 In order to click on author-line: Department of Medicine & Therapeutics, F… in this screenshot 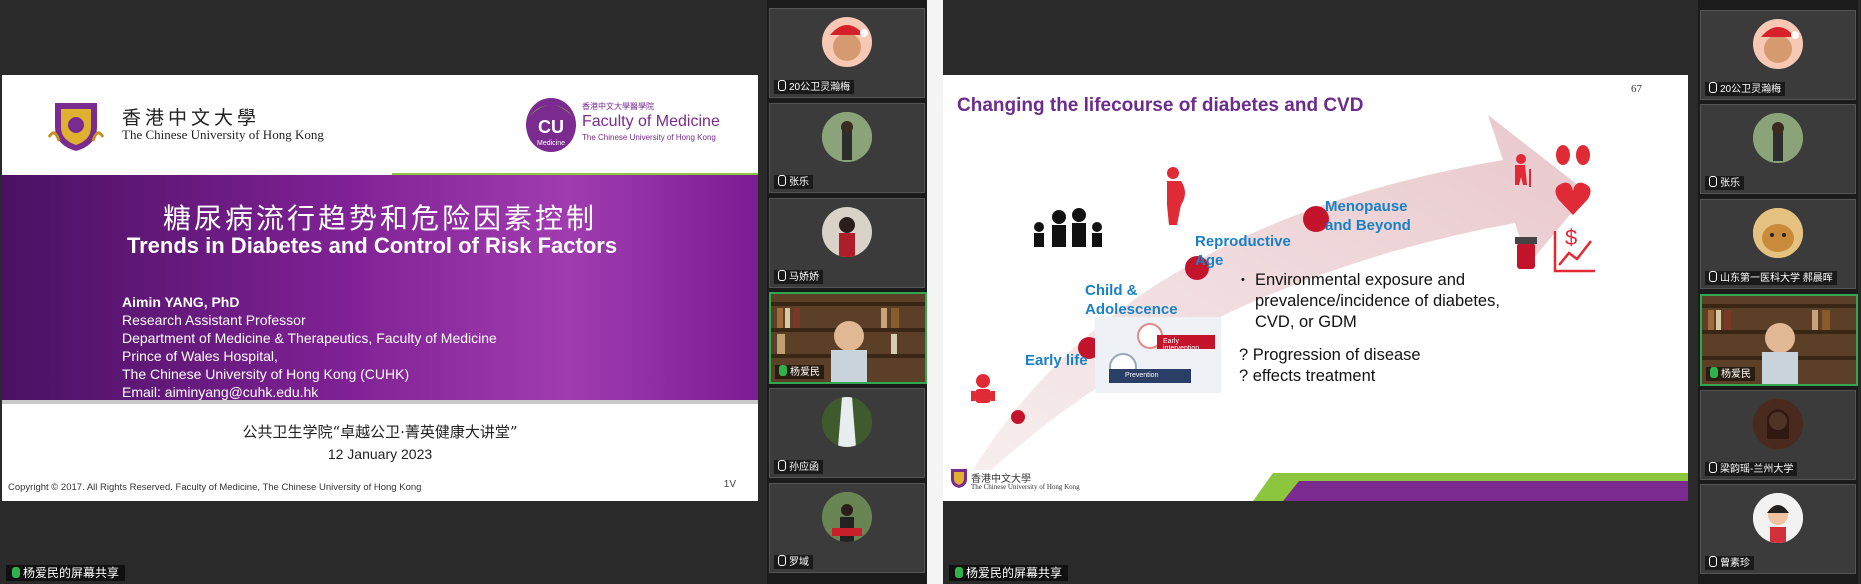, I will do `click(309, 338)`.